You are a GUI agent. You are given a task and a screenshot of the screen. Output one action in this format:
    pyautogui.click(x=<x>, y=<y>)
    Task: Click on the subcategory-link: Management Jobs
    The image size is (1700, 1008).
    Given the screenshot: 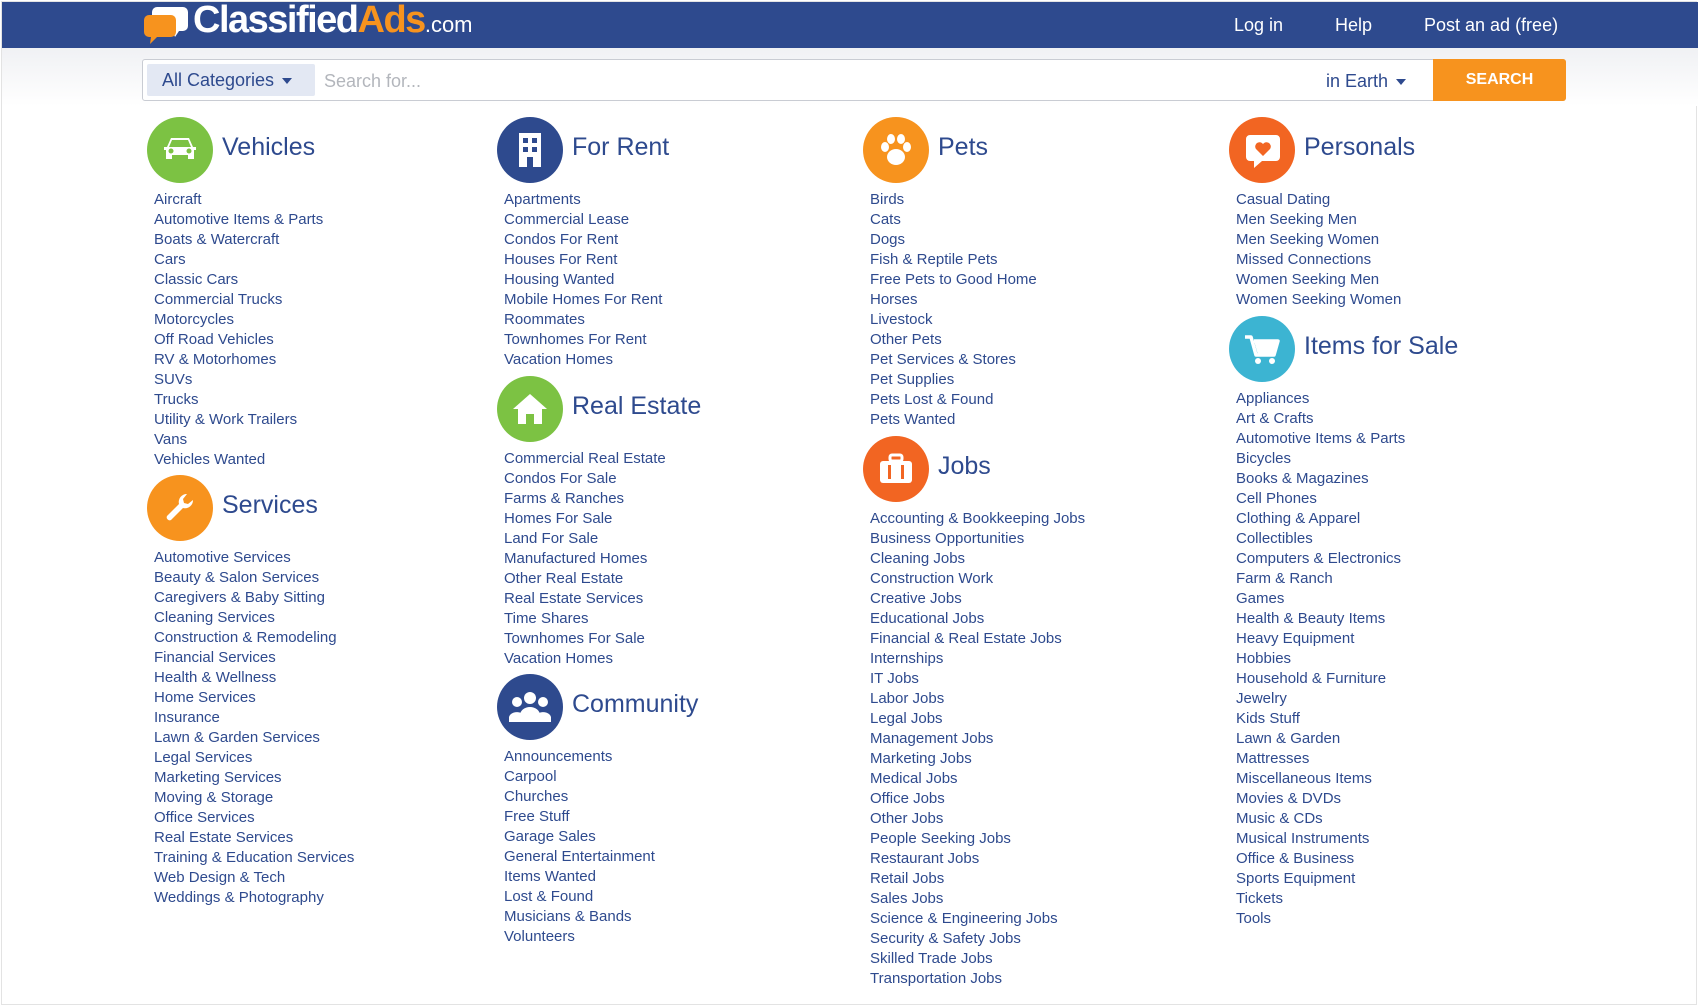 What is the action you would take?
    pyautogui.click(x=977, y=739)
    